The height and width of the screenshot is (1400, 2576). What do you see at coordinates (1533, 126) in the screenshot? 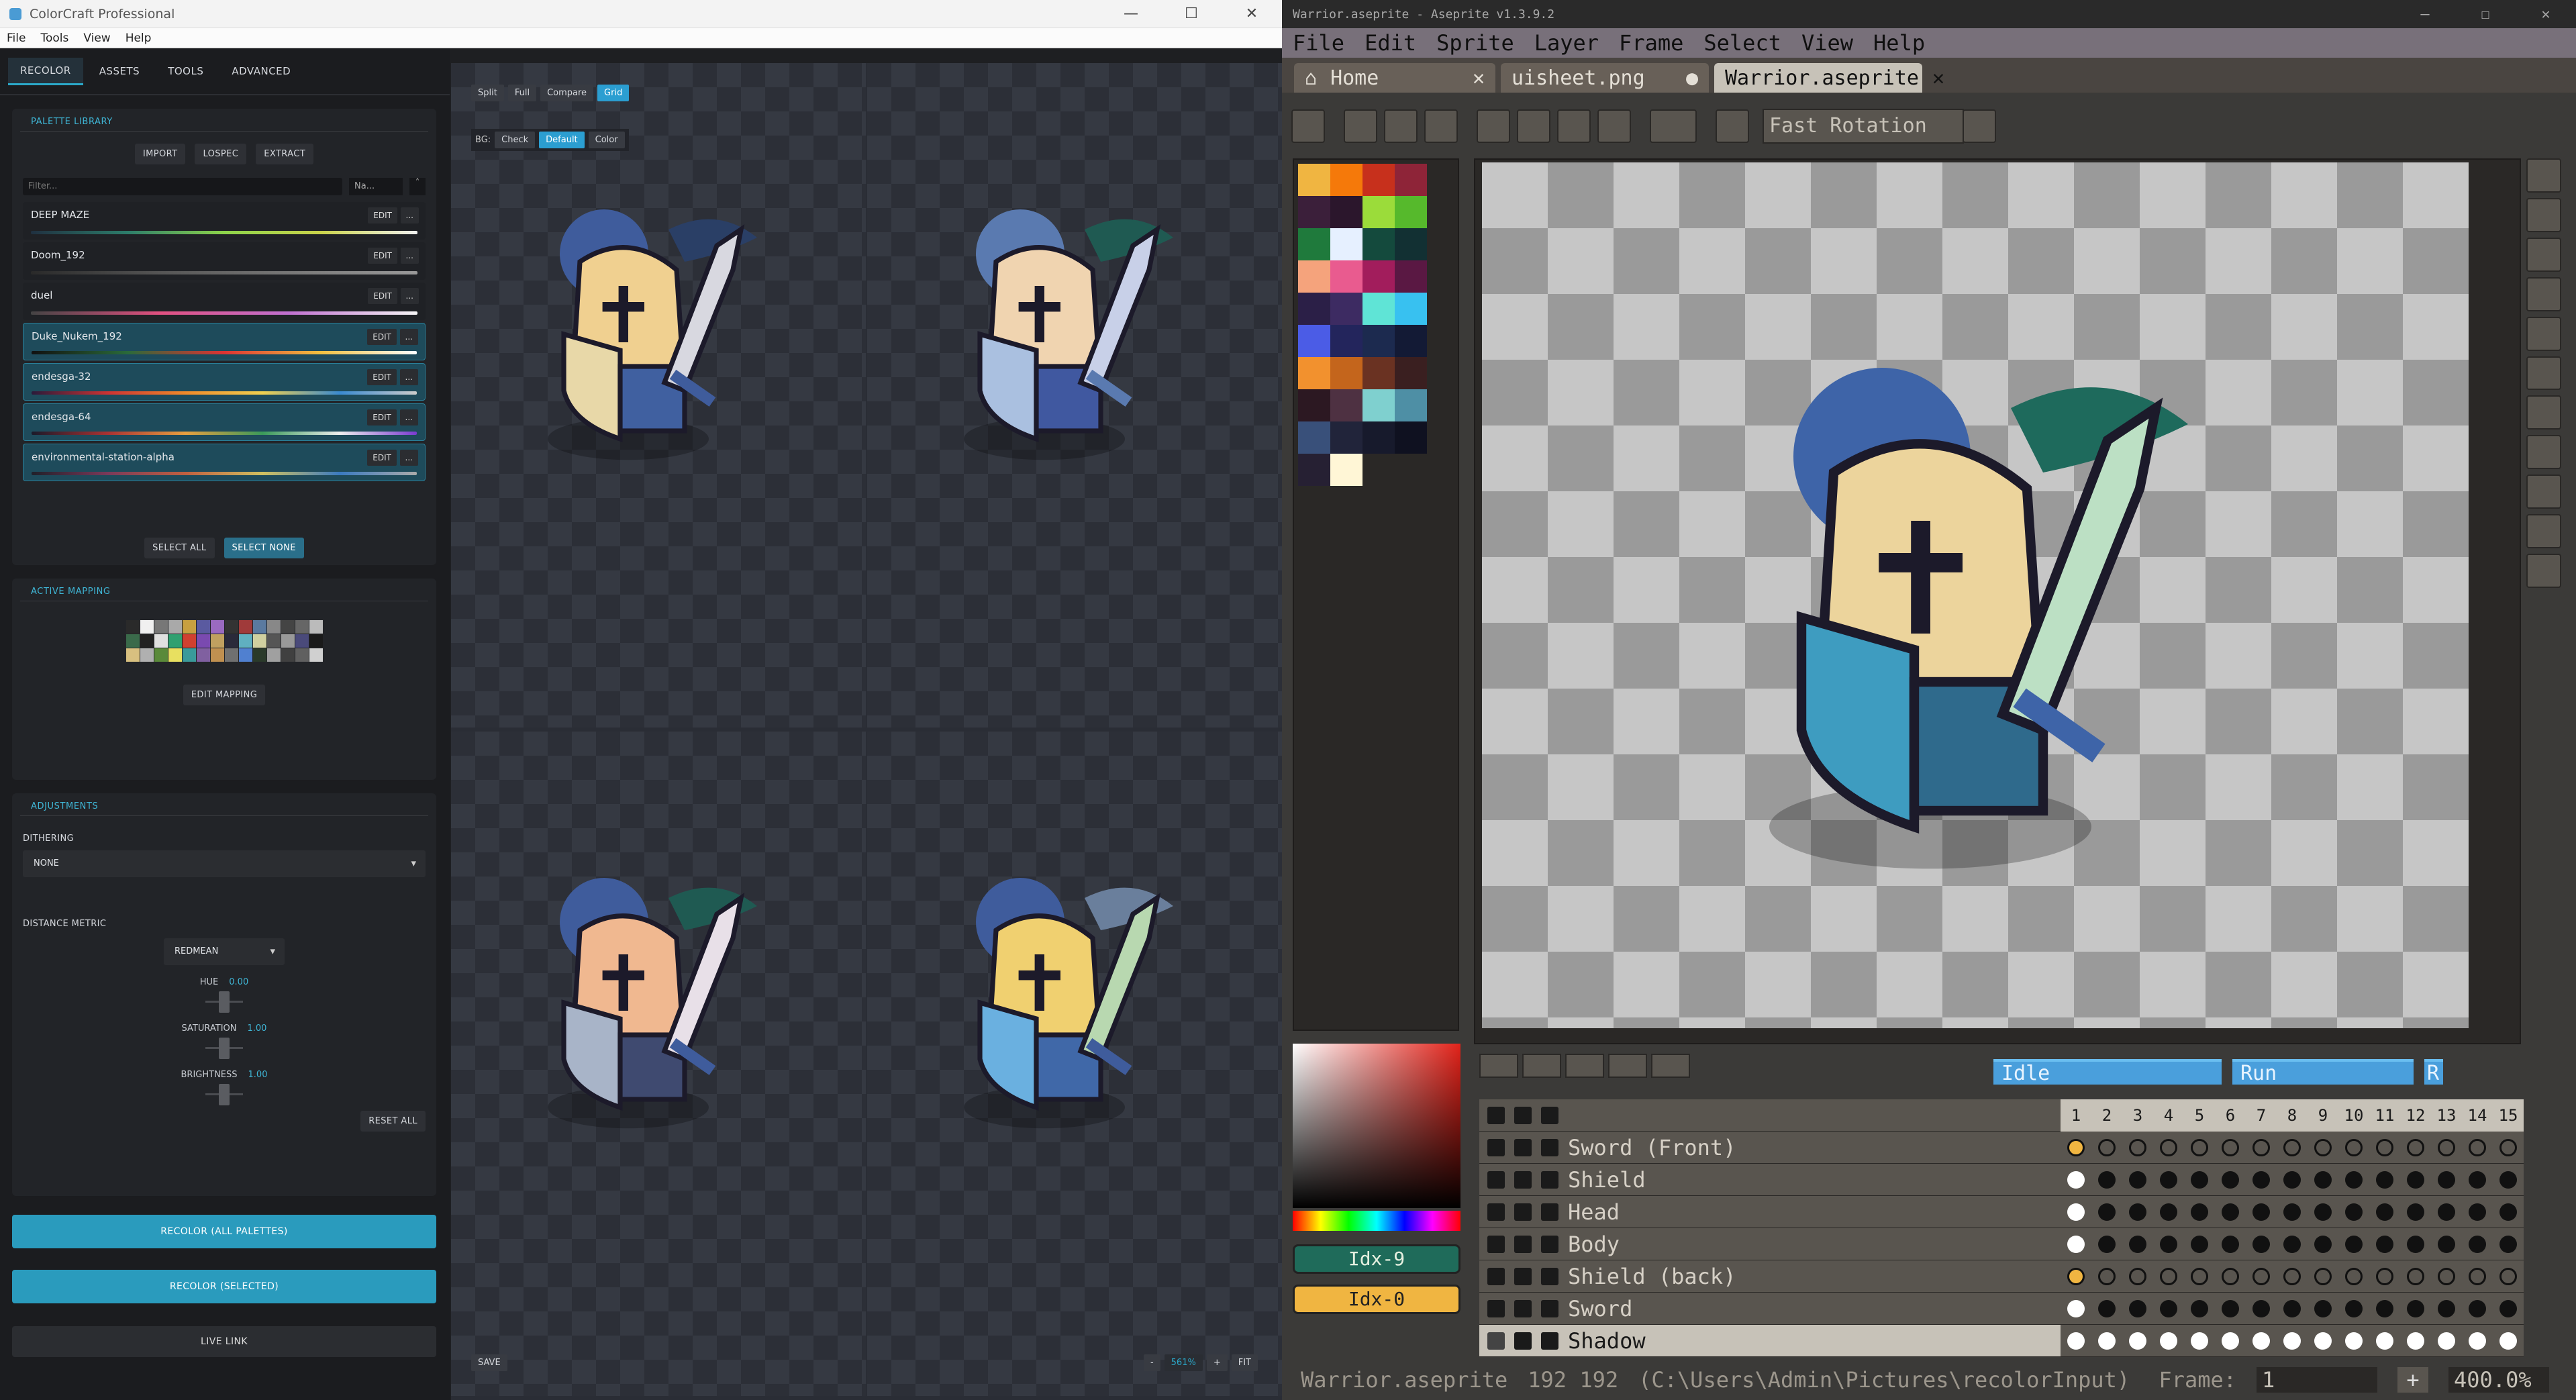
I see `selection-add-icon` at bounding box center [1533, 126].